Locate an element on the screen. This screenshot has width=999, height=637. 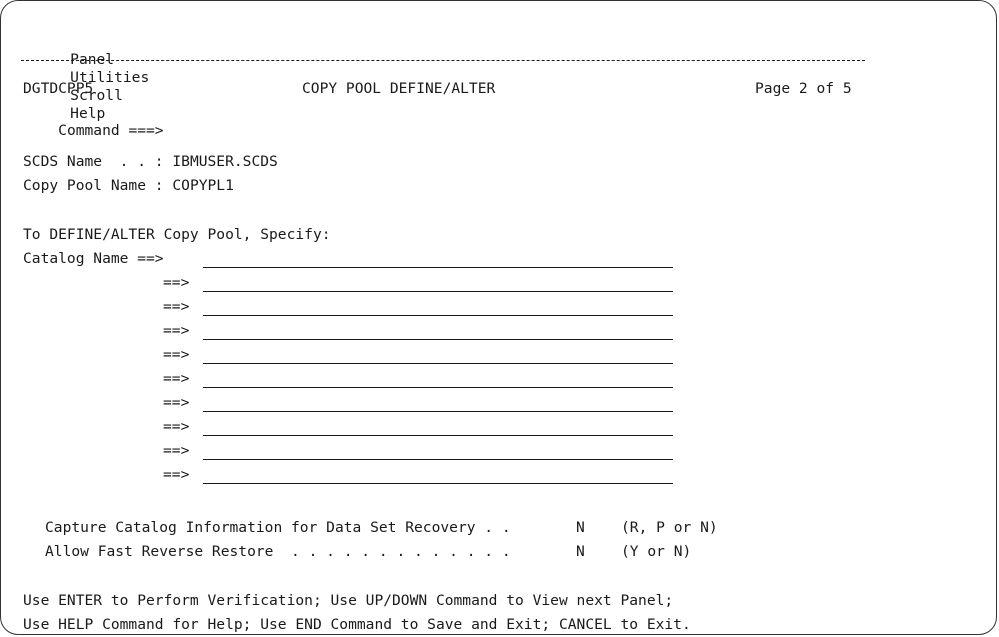
copy-pool-name-value: COPYPL1 is located at coordinates (203, 185).